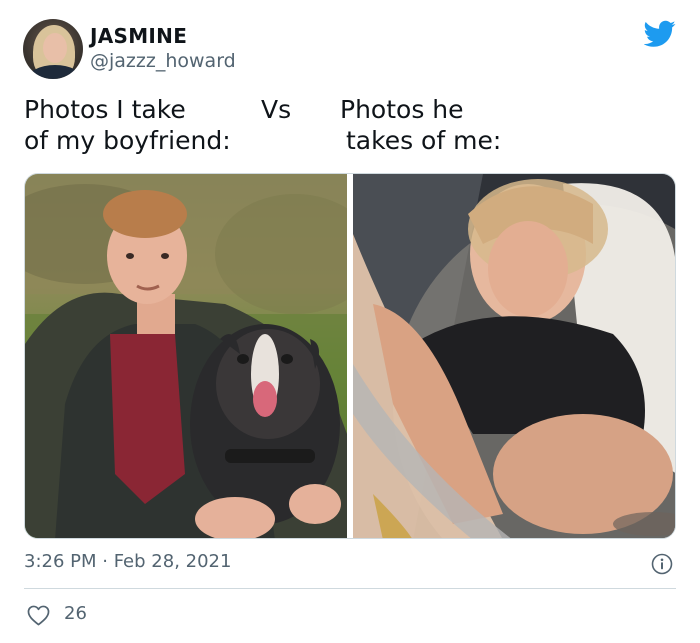 Image resolution: width=700 pixels, height=643 pixels. Describe the element at coordinates (127, 561) in the screenshot. I see `tweet-timestamp: 3:26 PM · Feb 28, 2021` at that location.